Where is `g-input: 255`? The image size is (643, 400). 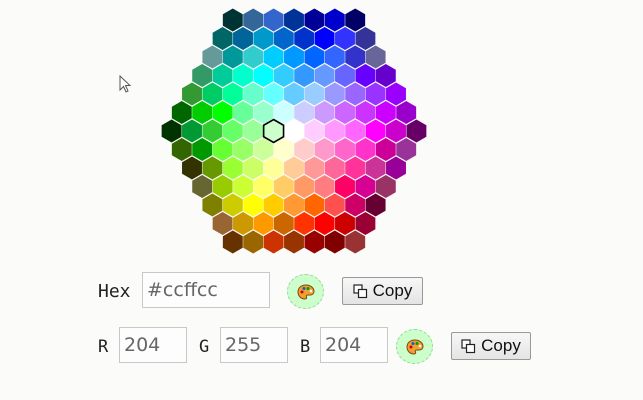
g-input: 255 is located at coordinates (254, 345).